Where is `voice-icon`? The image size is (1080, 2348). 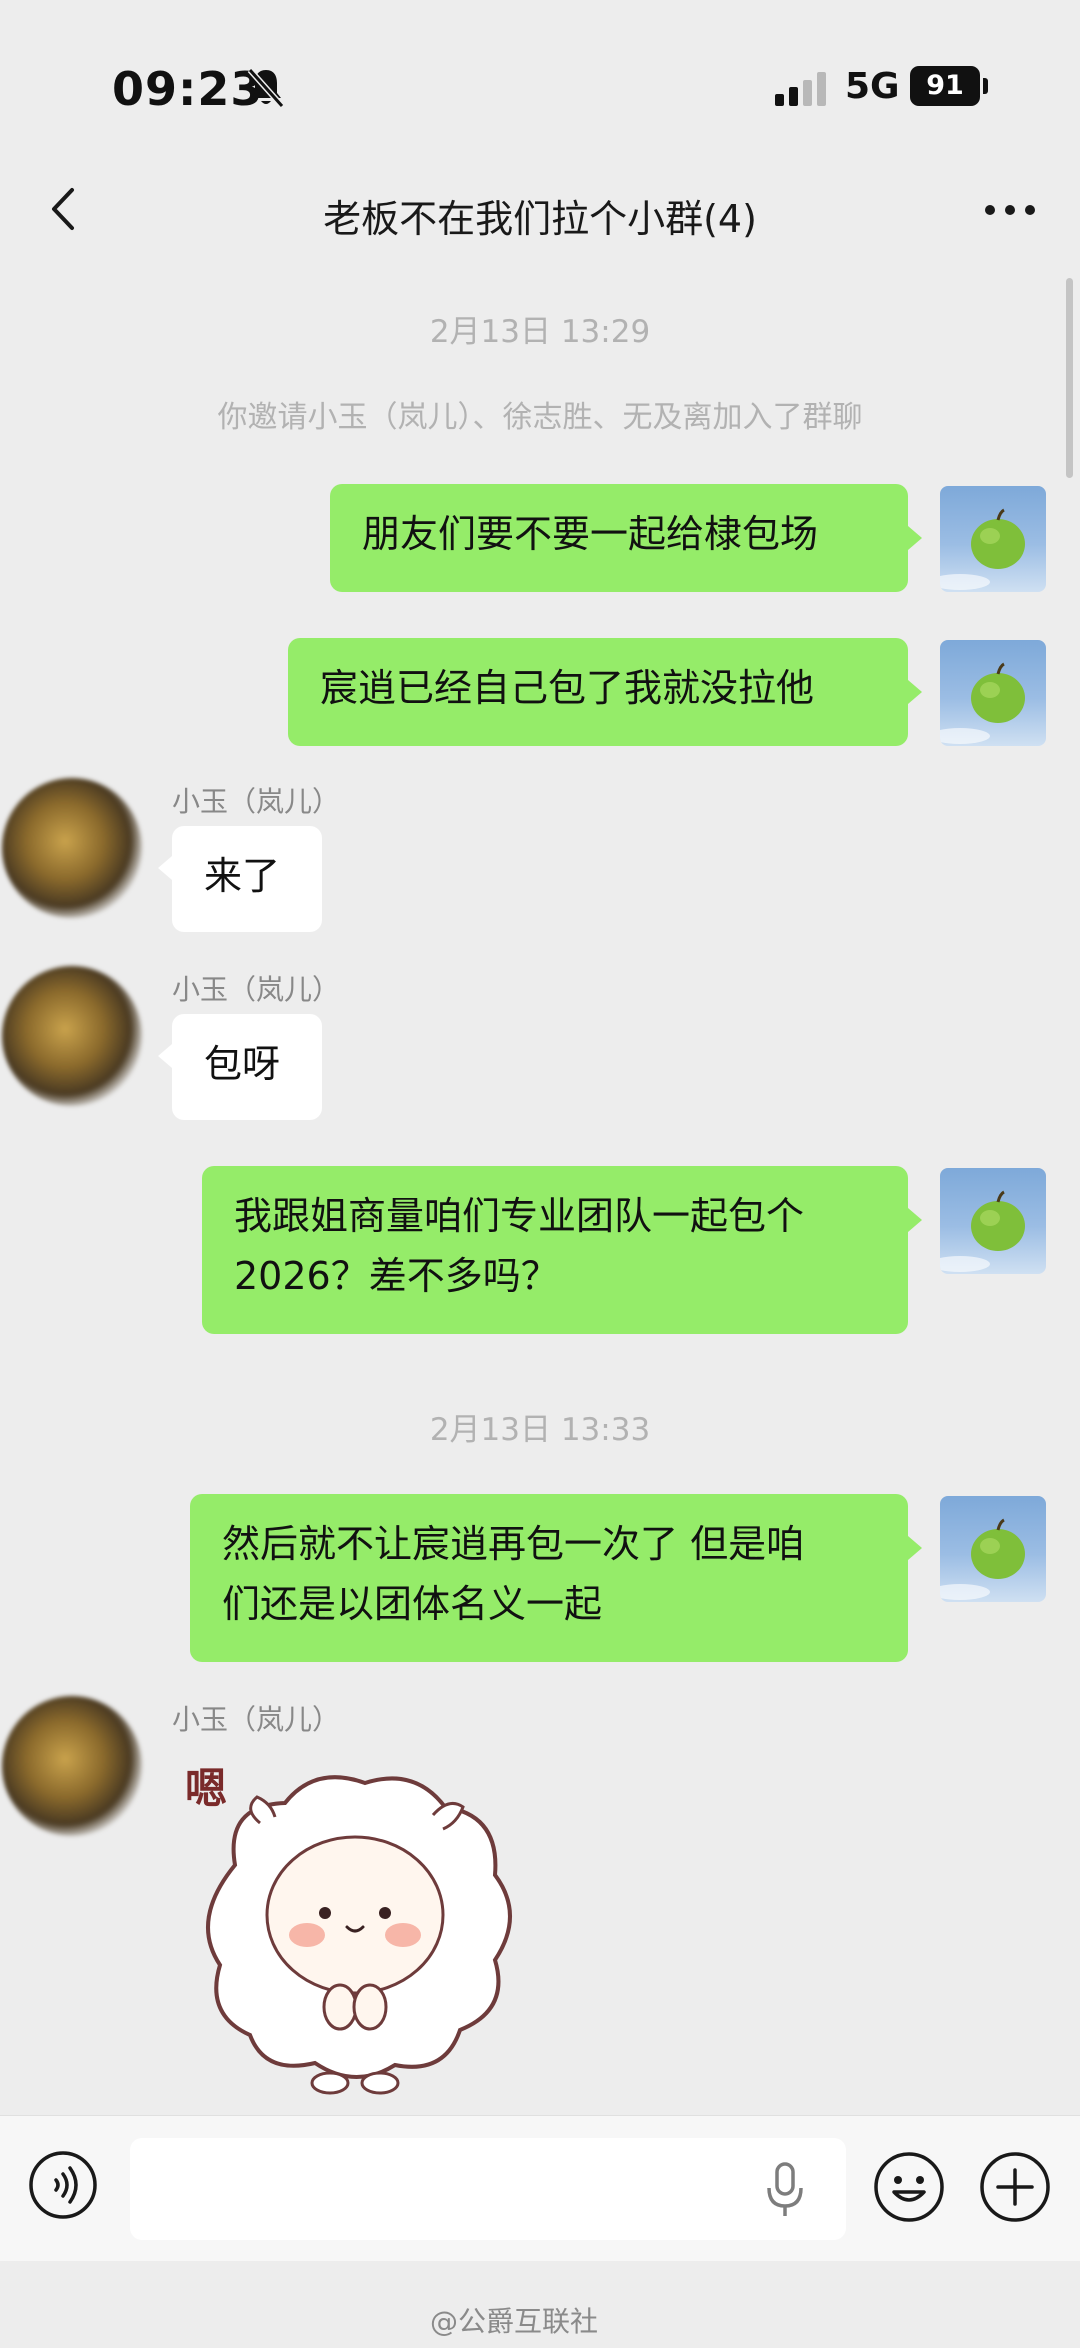
voice-icon is located at coordinates (63, 2185).